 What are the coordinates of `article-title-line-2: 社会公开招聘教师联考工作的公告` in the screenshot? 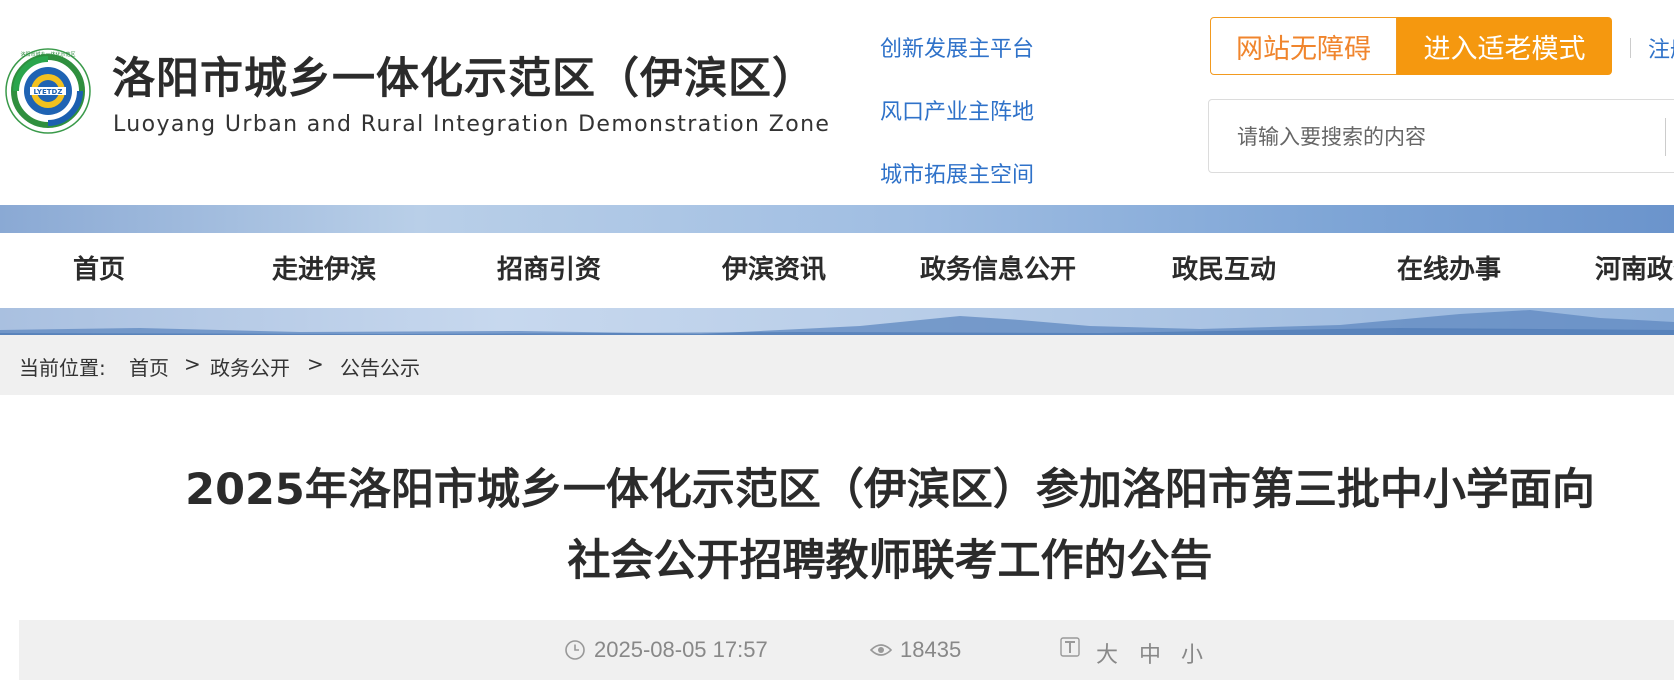 It's located at (890, 561).